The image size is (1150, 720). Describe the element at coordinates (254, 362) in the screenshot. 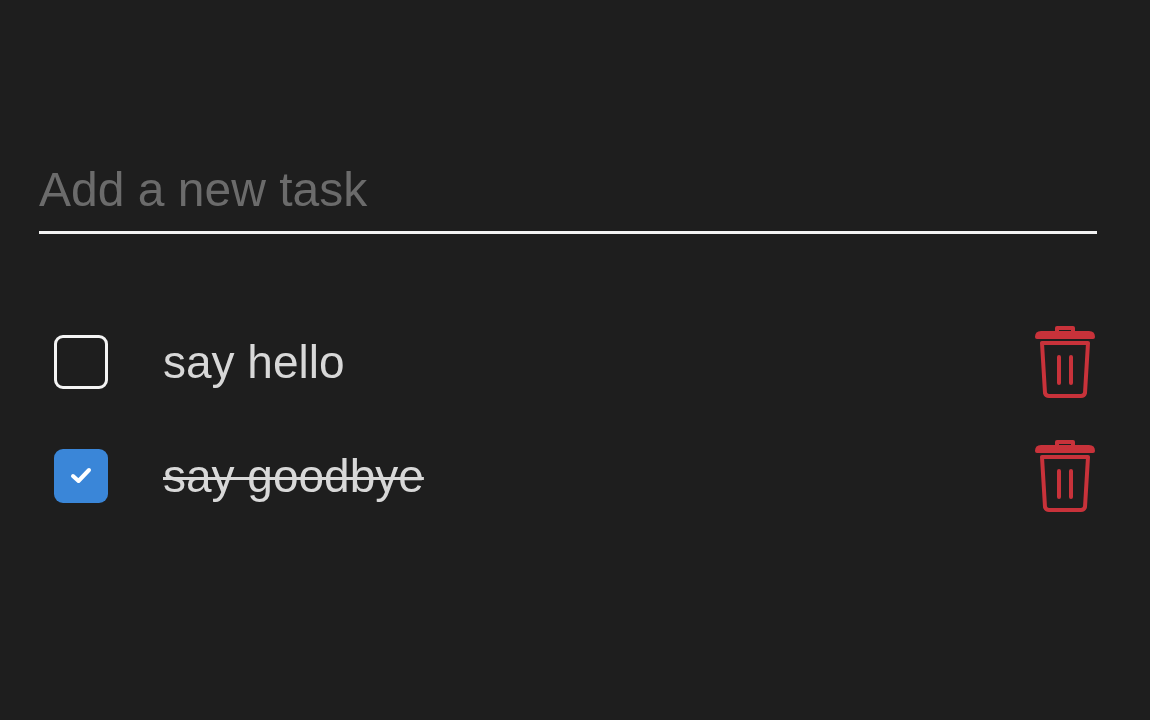

I see `task-text: say hello` at that location.